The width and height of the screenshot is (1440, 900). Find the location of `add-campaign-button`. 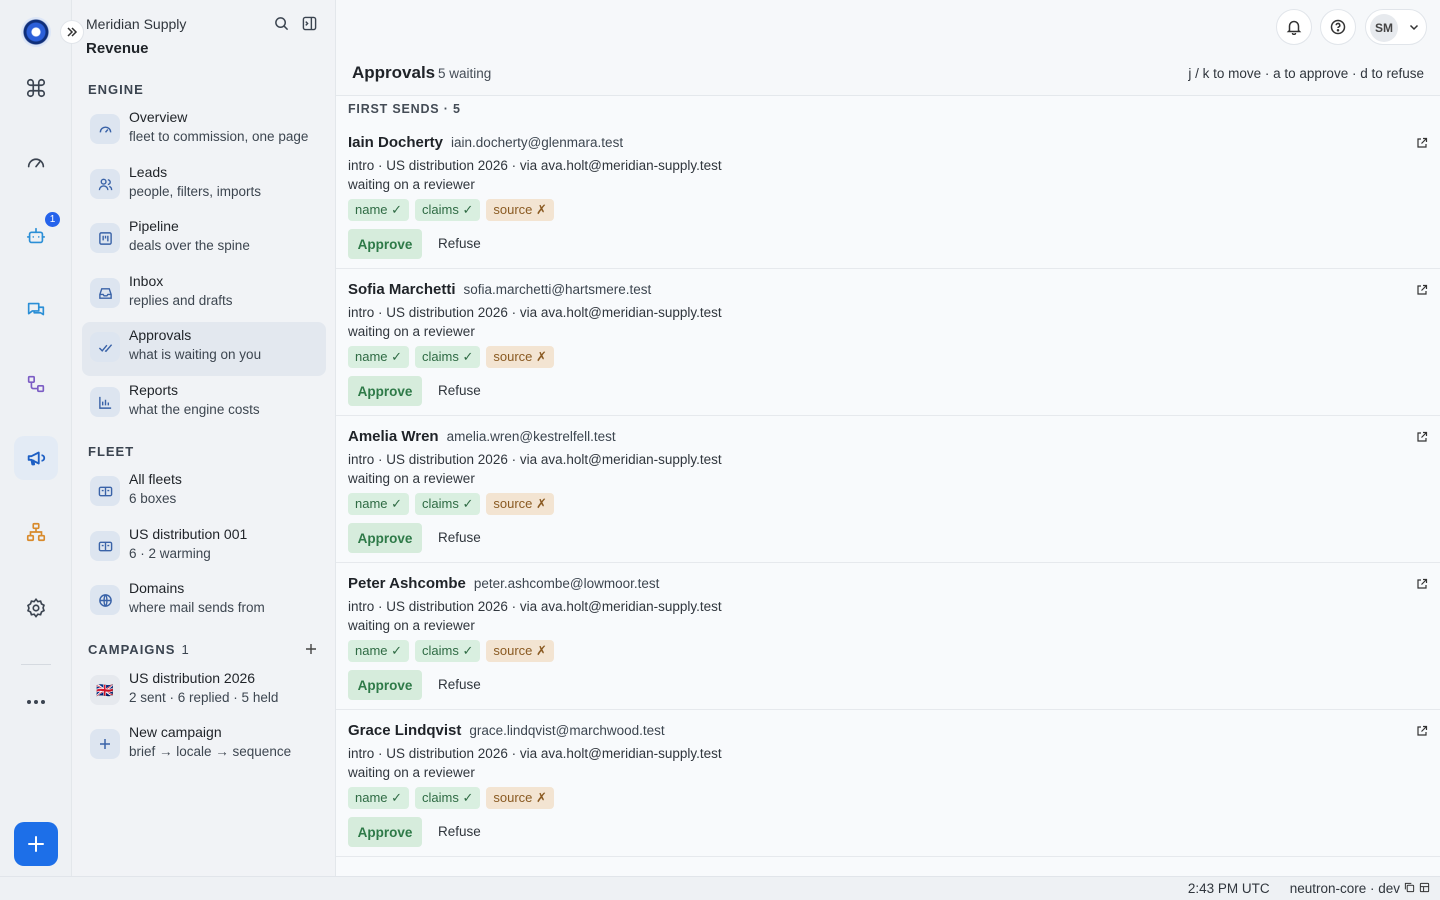

add-campaign-button is located at coordinates (311, 651).